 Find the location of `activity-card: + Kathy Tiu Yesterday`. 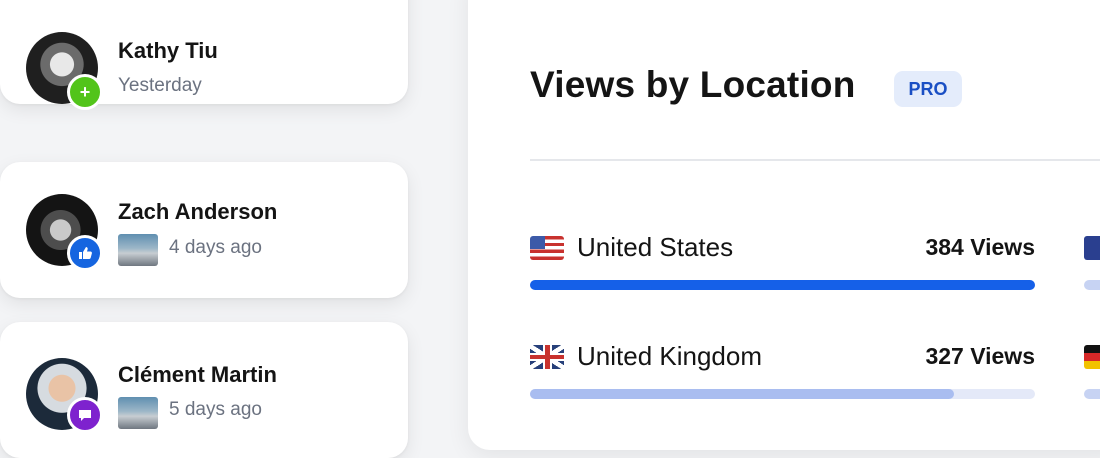

activity-card: + Kathy Tiu Yesterday is located at coordinates (204, 55).